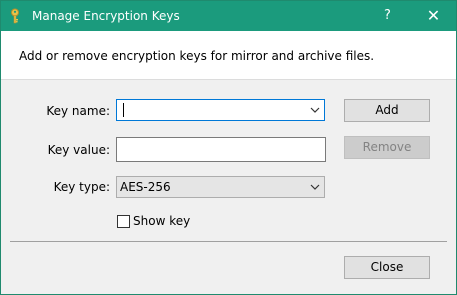 The width and height of the screenshot is (457, 295). I want to click on key-value-label: Key value:, so click(78, 150).